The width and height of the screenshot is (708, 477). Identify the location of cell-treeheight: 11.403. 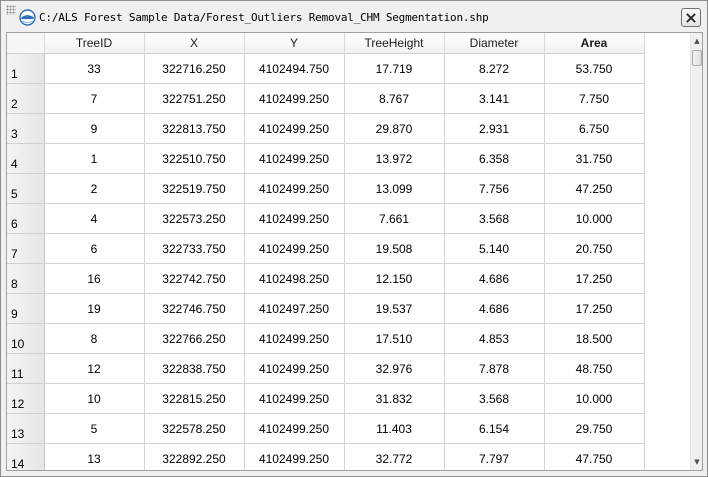
(394, 428).